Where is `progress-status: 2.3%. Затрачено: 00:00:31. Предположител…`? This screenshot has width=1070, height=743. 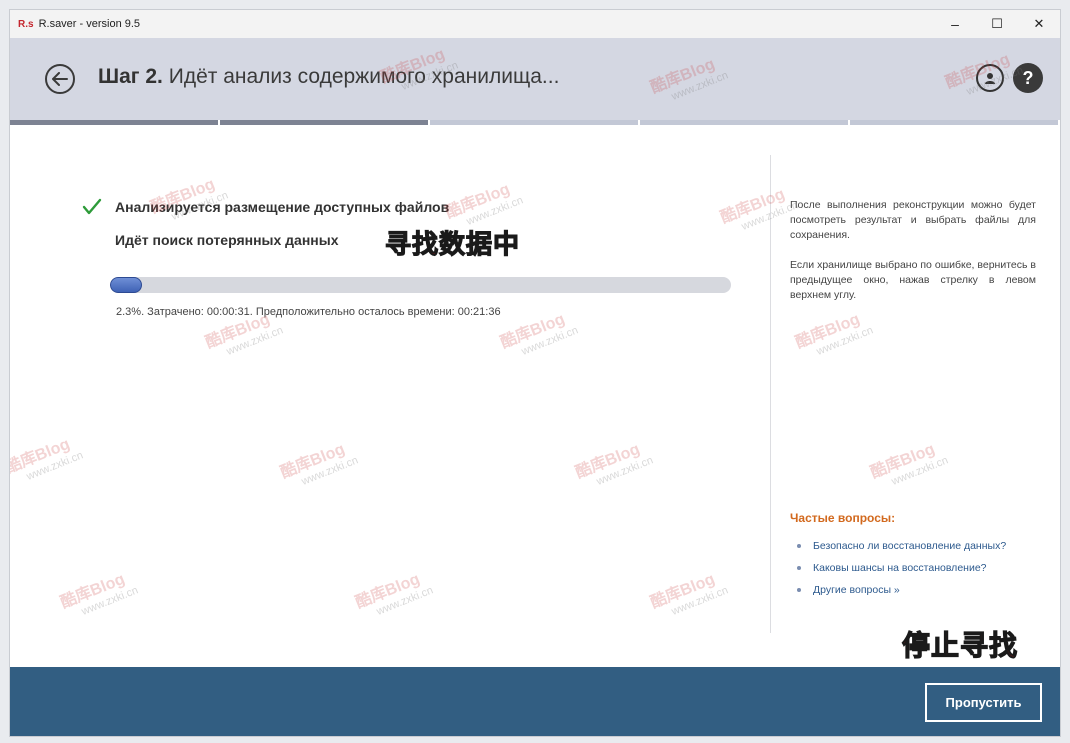
progress-status: 2.3%. Затрачено: 00:00:31. Предположител… is located at coordinates (308, 312).